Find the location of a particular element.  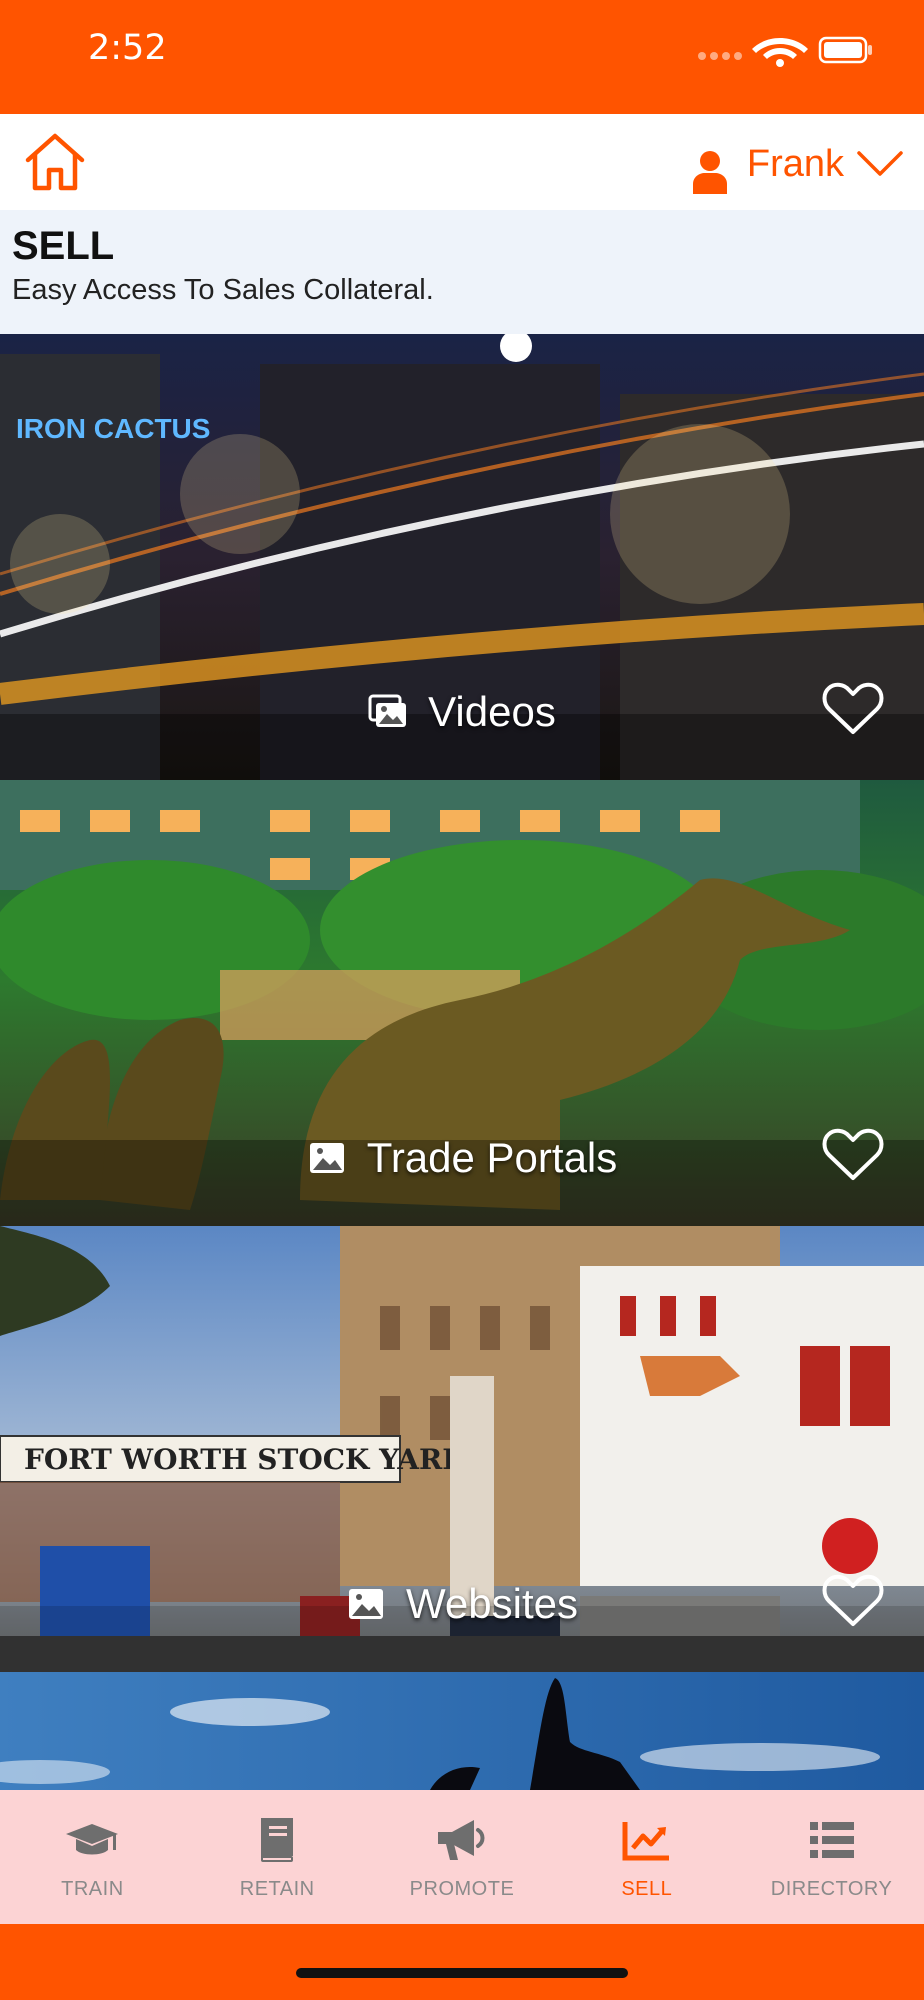

page-subtitle: Easy Access To Sales Collateral. is located at coordinates (223, 290).